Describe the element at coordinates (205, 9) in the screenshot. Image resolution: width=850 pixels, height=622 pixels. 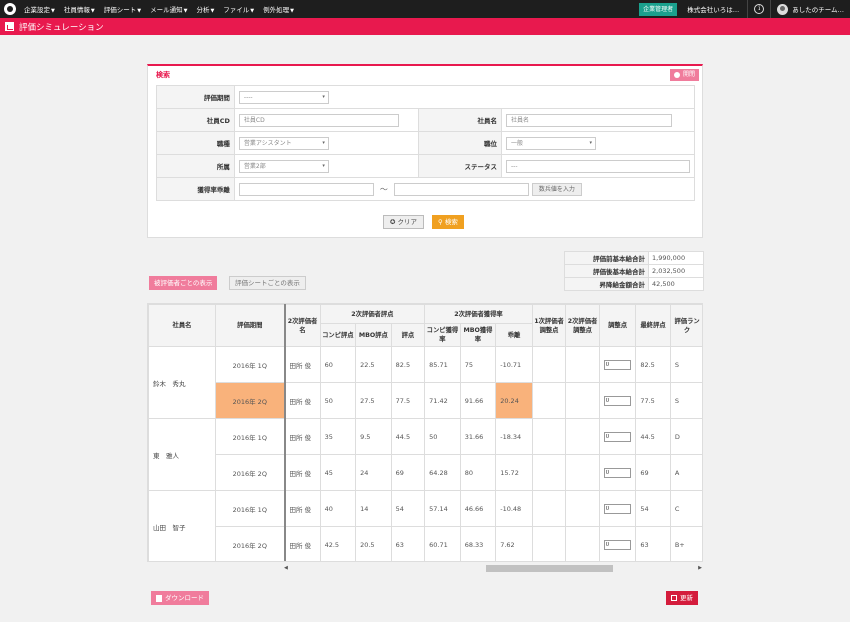
I see `menu-analysis: 分析▼` at that location.